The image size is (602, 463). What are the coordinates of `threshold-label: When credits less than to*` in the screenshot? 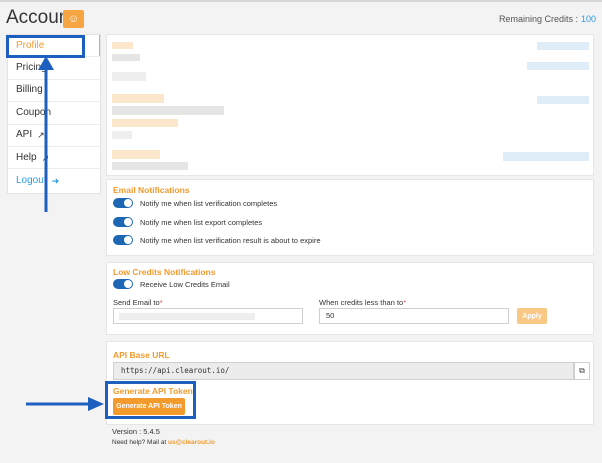 It's located at (363, 302).